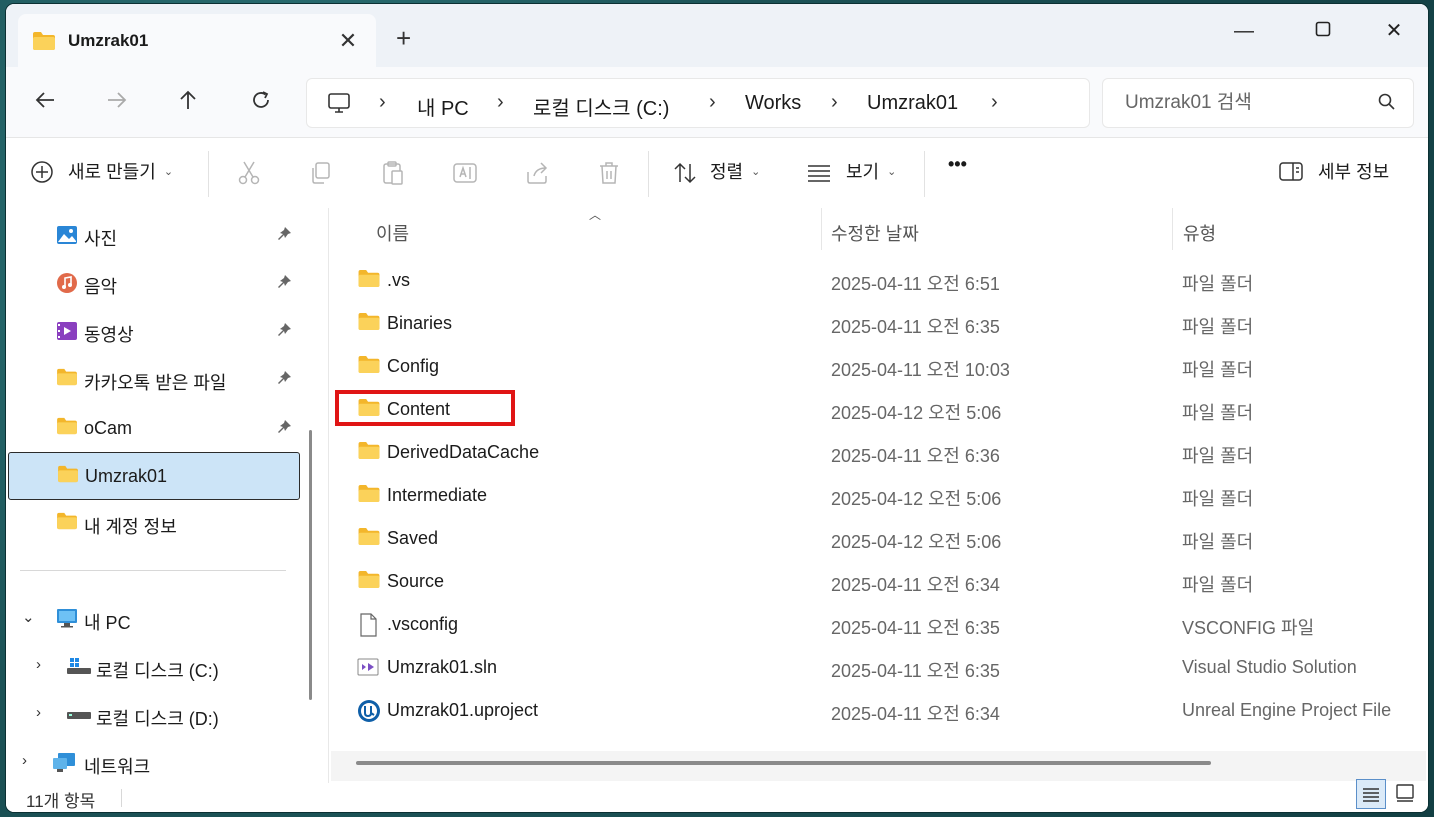  What do you see at coordinates (154, 476) in the screenshot?
I see `sidebar-item-umzrak01: Umzrak01` at bounding box center [154, 476].